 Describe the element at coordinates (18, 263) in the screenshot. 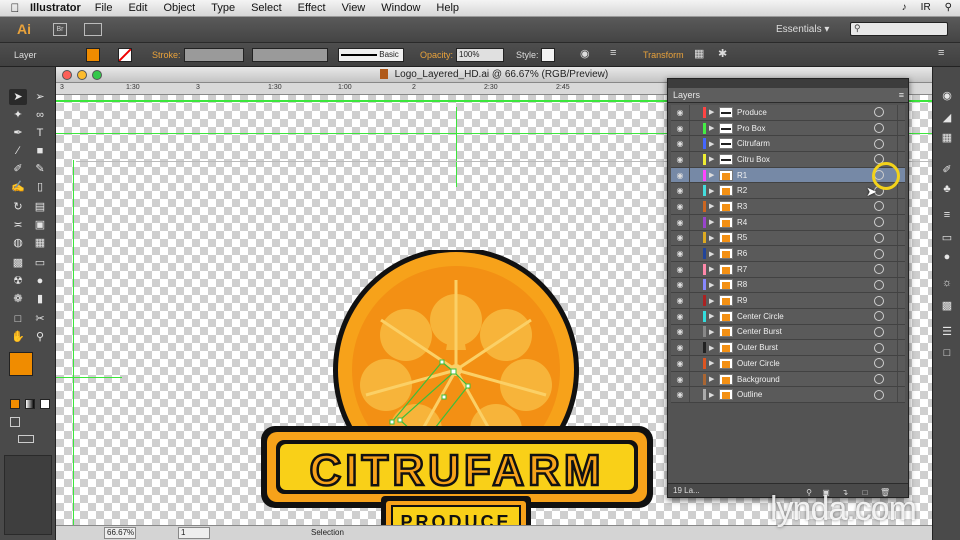

I see `mesh-tool-icon: ▩` at that location.